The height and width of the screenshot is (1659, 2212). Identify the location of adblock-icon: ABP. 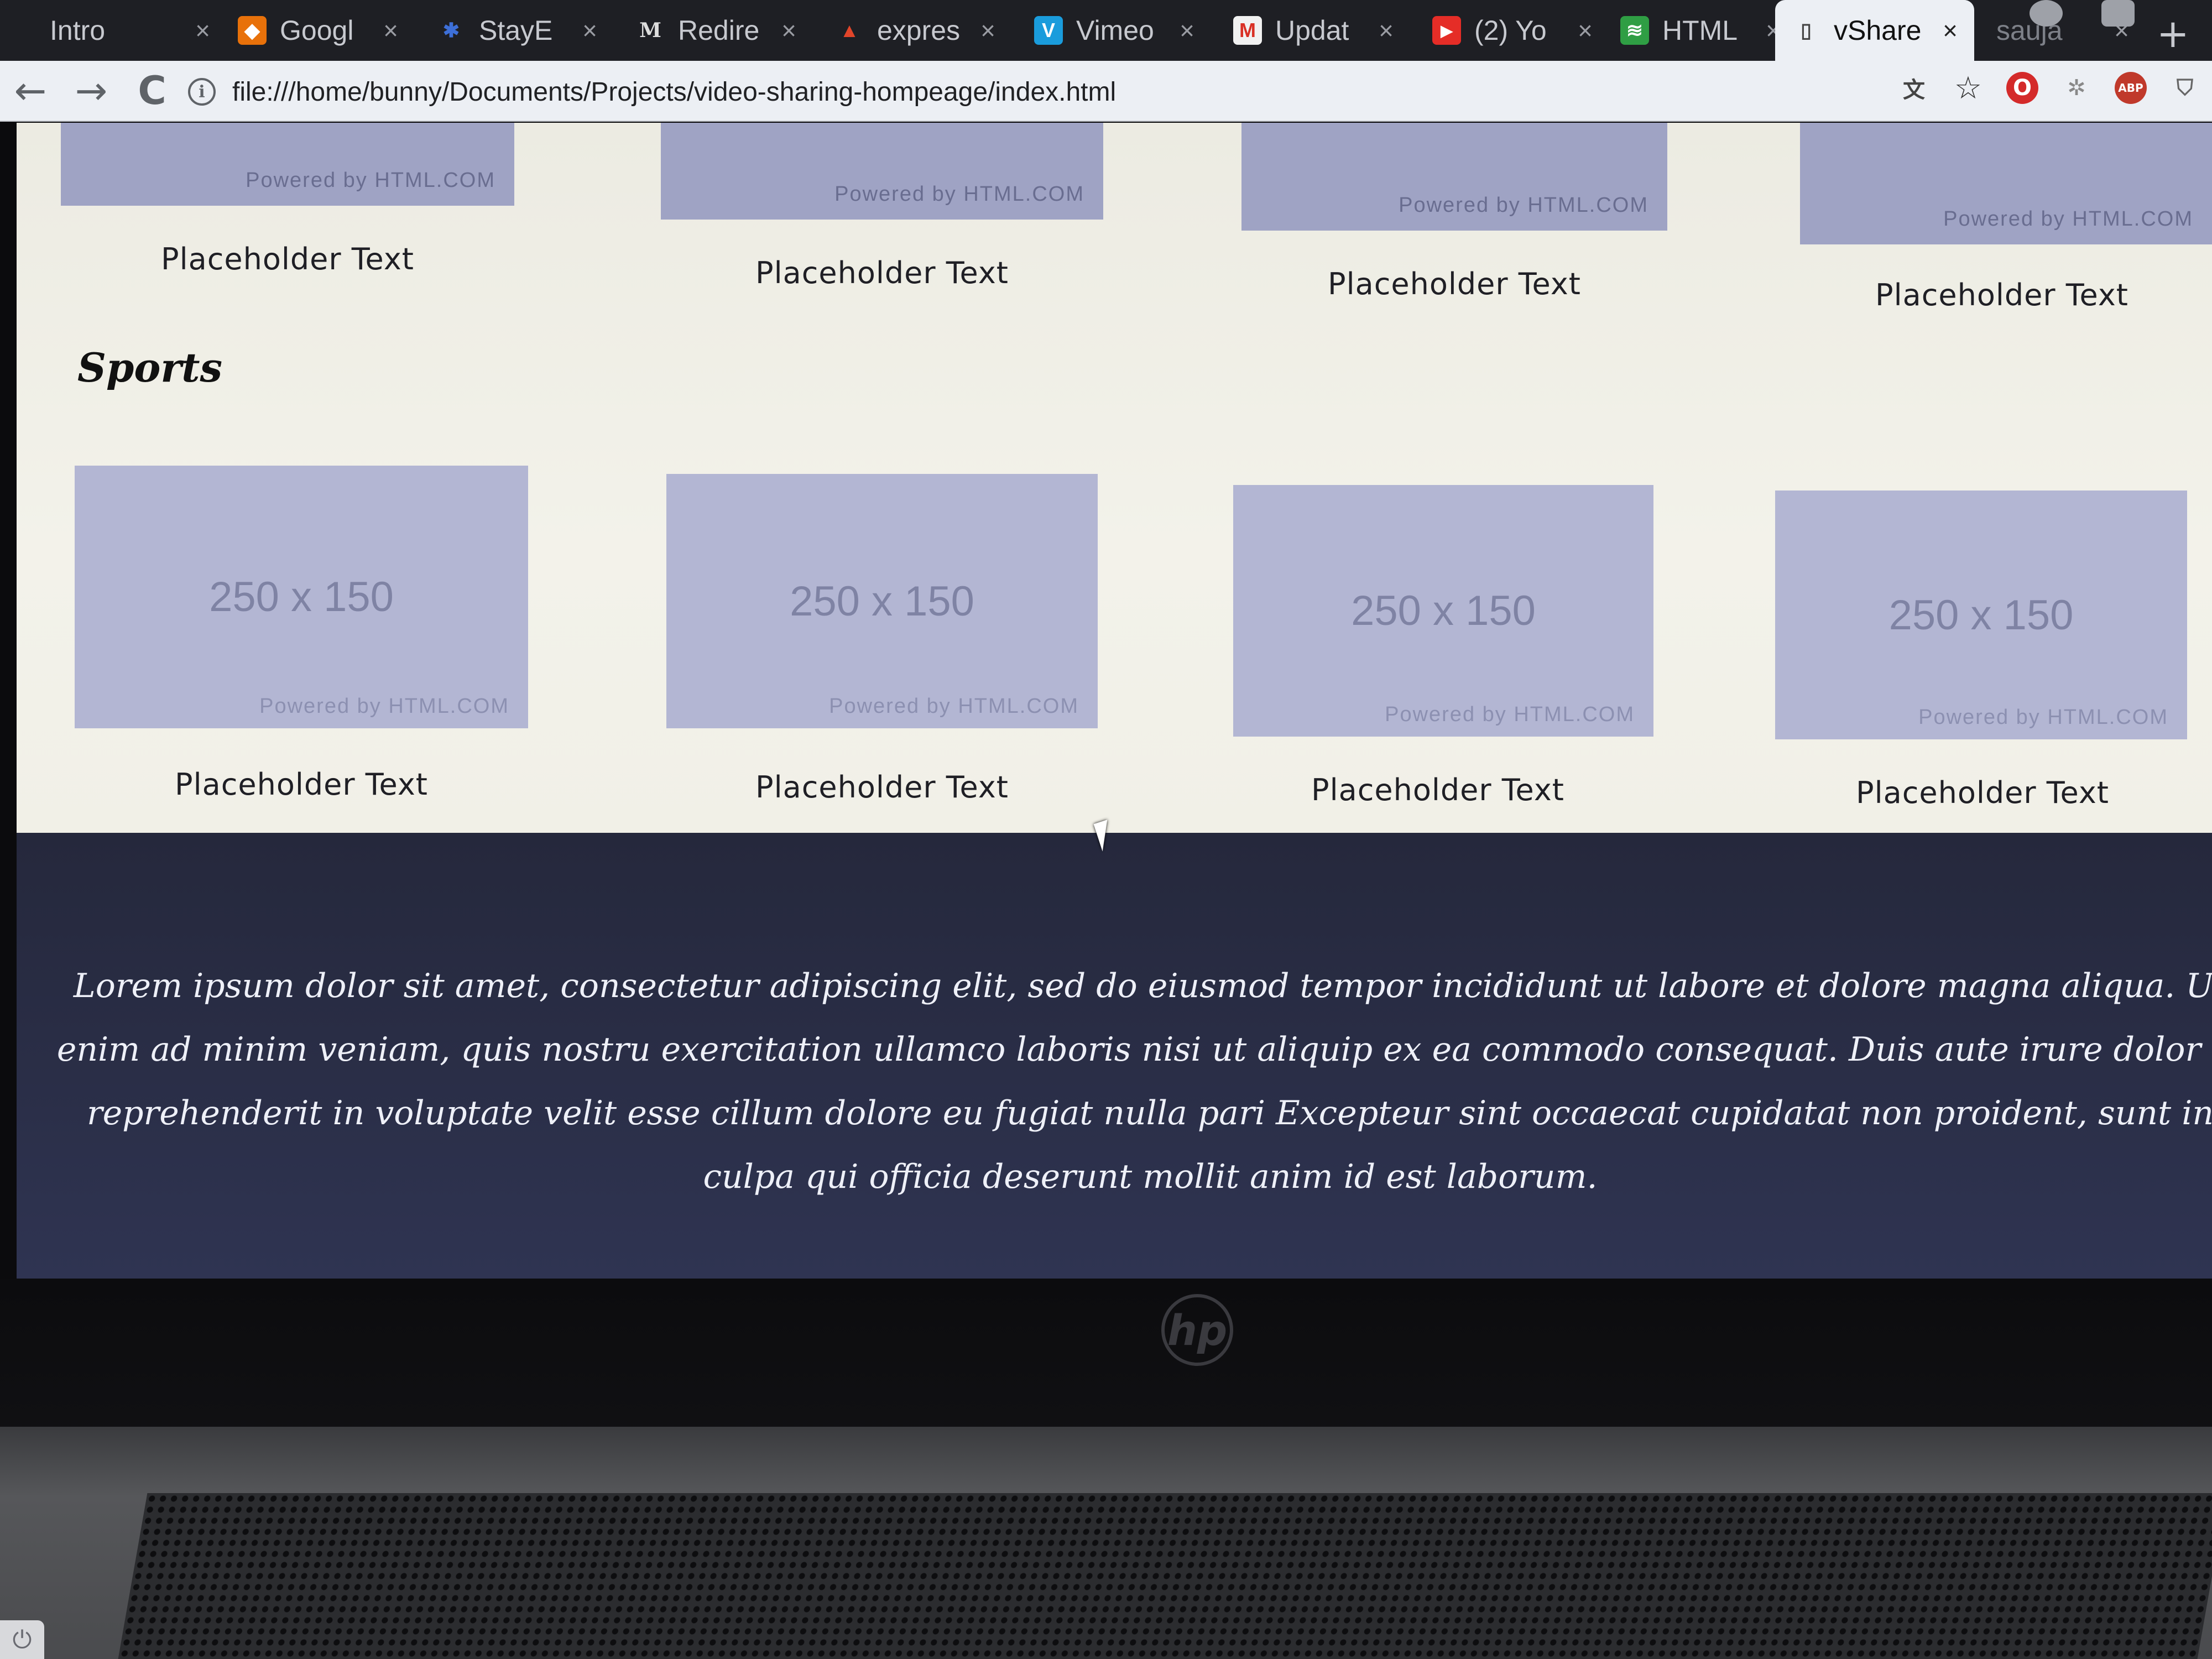
(2131, 88).